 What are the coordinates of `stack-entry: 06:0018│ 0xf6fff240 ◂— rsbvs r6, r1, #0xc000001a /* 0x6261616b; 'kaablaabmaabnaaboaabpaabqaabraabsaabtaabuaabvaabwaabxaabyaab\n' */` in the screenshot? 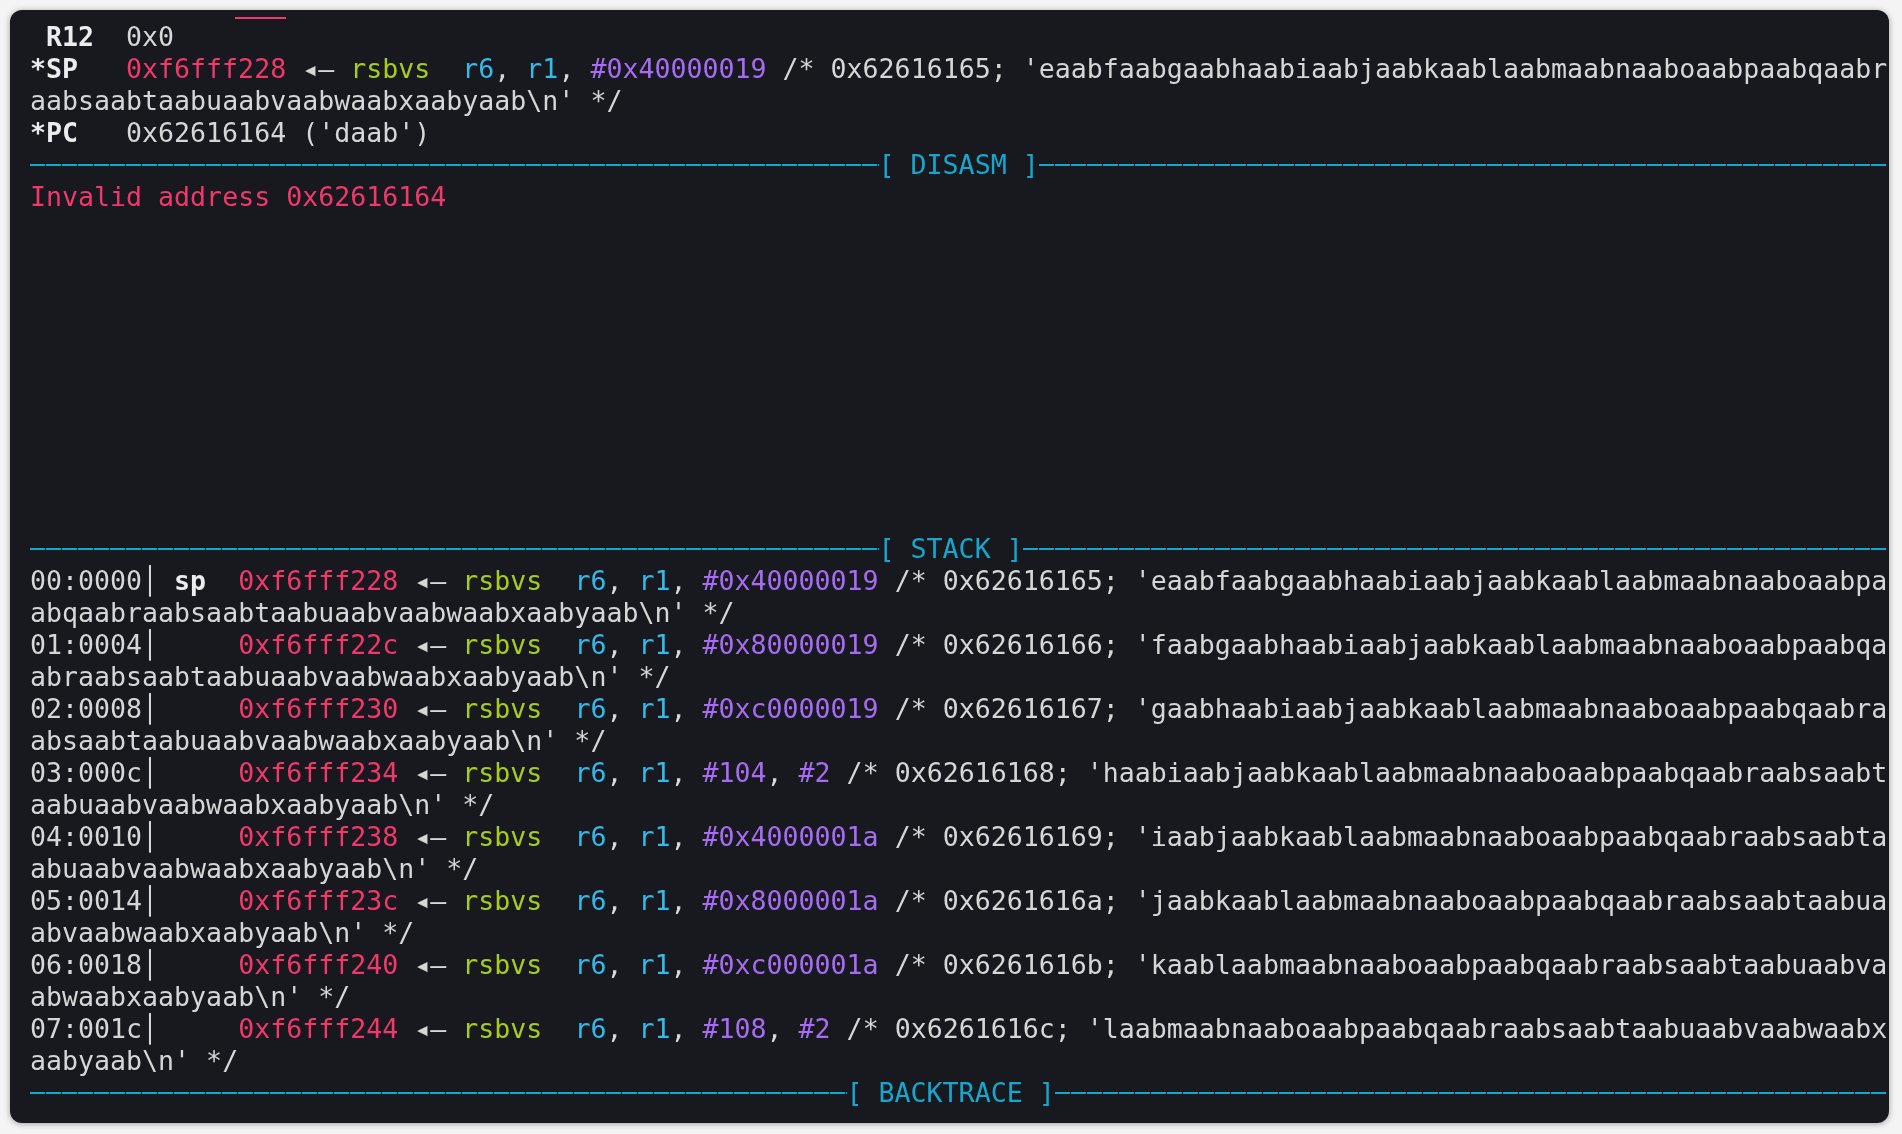 It's located at (959, 981).